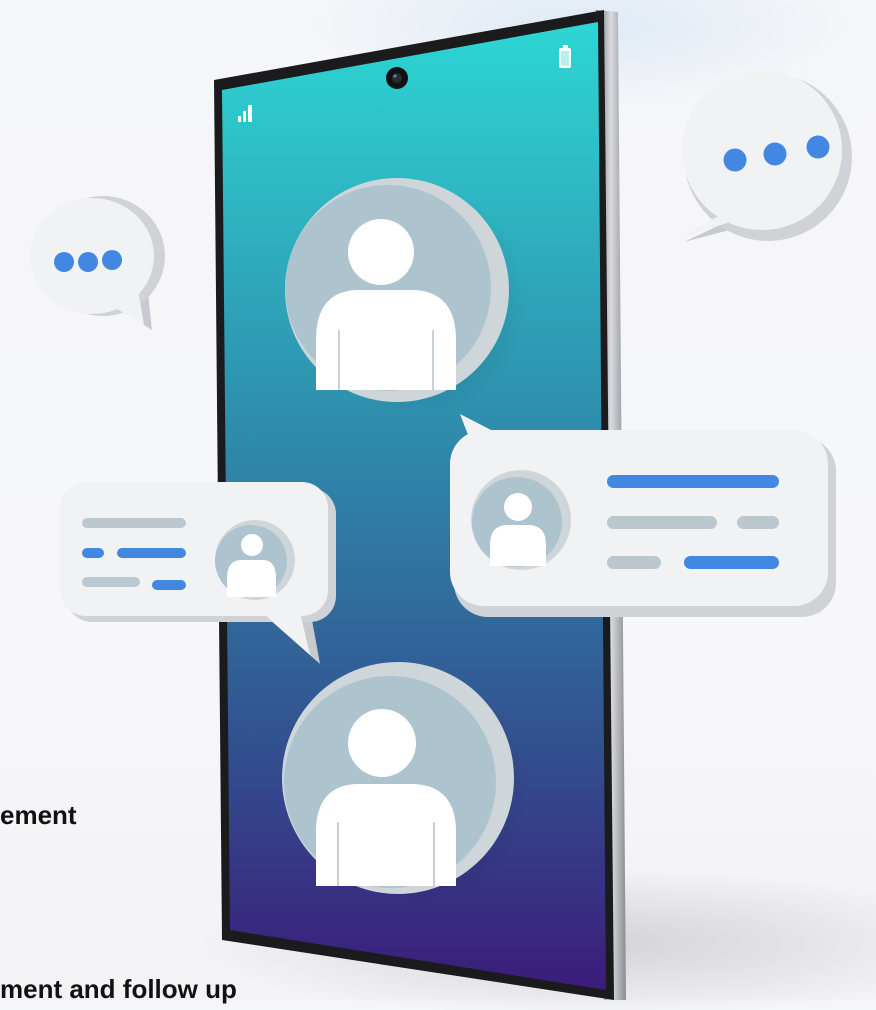 This screenshot has height=1010, width=876. I want to click on message-bubble-left, so click(198, 573).